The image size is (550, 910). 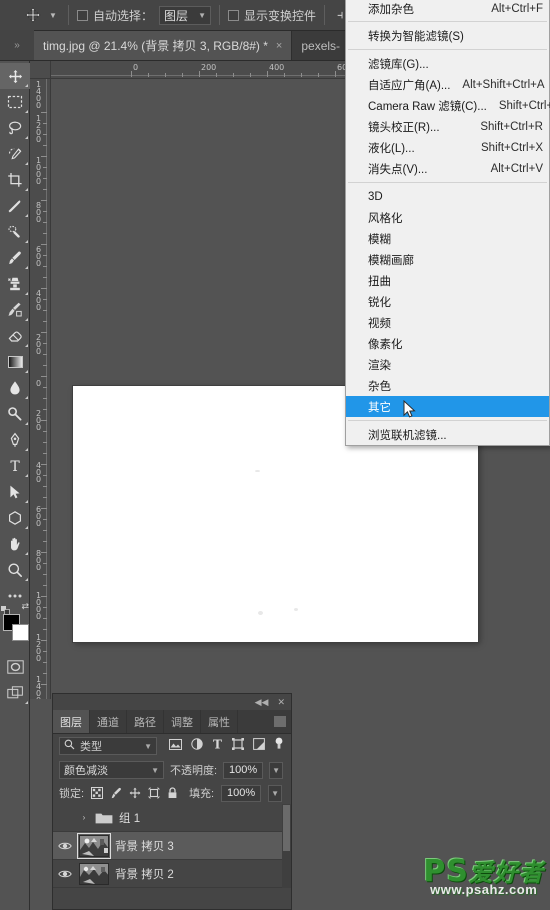 I want to click on menu-item-camera-raw-filter: Camera Raw 滤镜(C)... Shift+Ctrl+A, so click(x=448, y=105).